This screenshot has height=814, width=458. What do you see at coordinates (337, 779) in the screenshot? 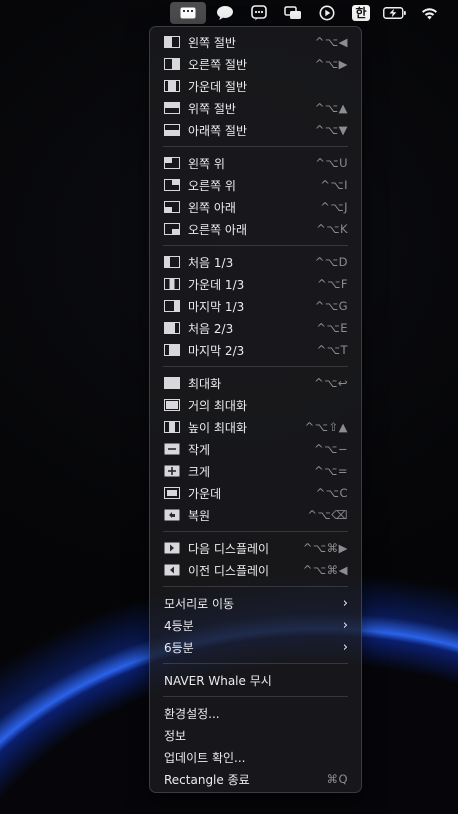
I see `keyboard-shortcut: ⌘Q` at bounding box center [337, 779].